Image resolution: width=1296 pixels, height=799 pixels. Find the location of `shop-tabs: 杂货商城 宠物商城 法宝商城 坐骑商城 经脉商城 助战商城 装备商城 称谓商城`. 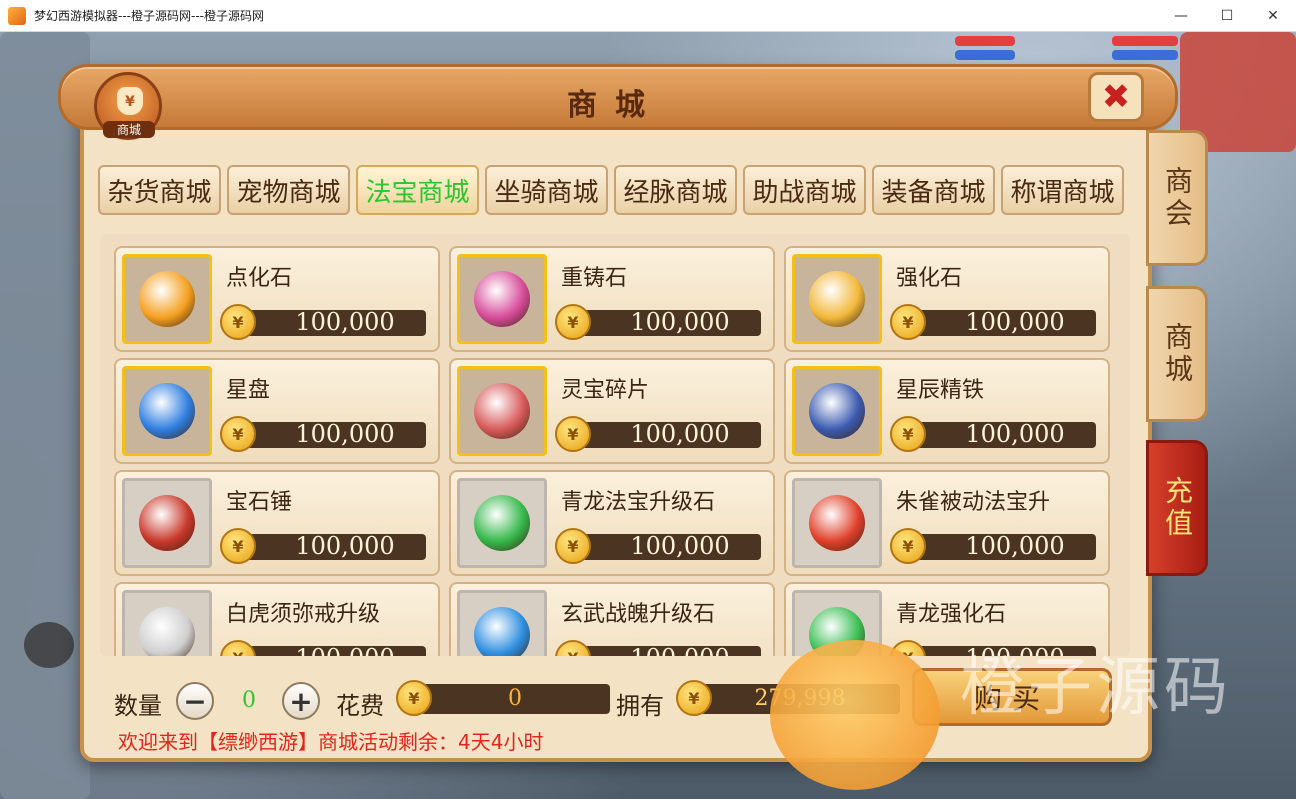

shop-tabs: 杂货商城 宠物商城 法宝商城 坐骑商城 经脉商城 助战商城 装备商城 称谓商城 is located at coordinates (611, 190).